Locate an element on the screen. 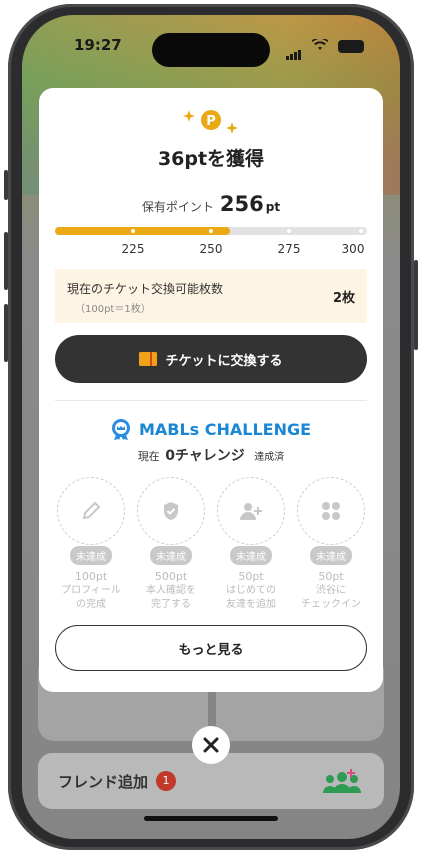 This screenshot has width=422, height=854. modal-title: 36ptを獲得 is located at coordinates (211, 159).